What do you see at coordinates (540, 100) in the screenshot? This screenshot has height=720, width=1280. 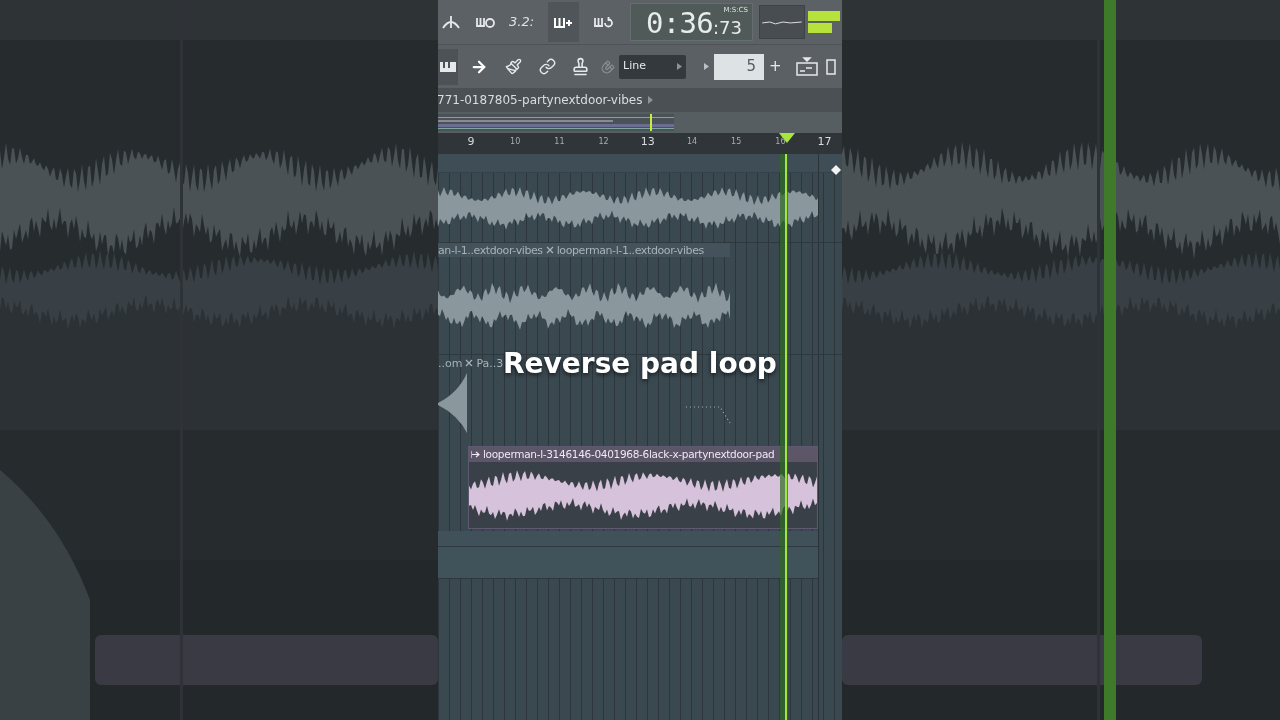 I see `playlist-title: 771-0187805-partynextdoor-vibes` at bounding box center [540, 100].